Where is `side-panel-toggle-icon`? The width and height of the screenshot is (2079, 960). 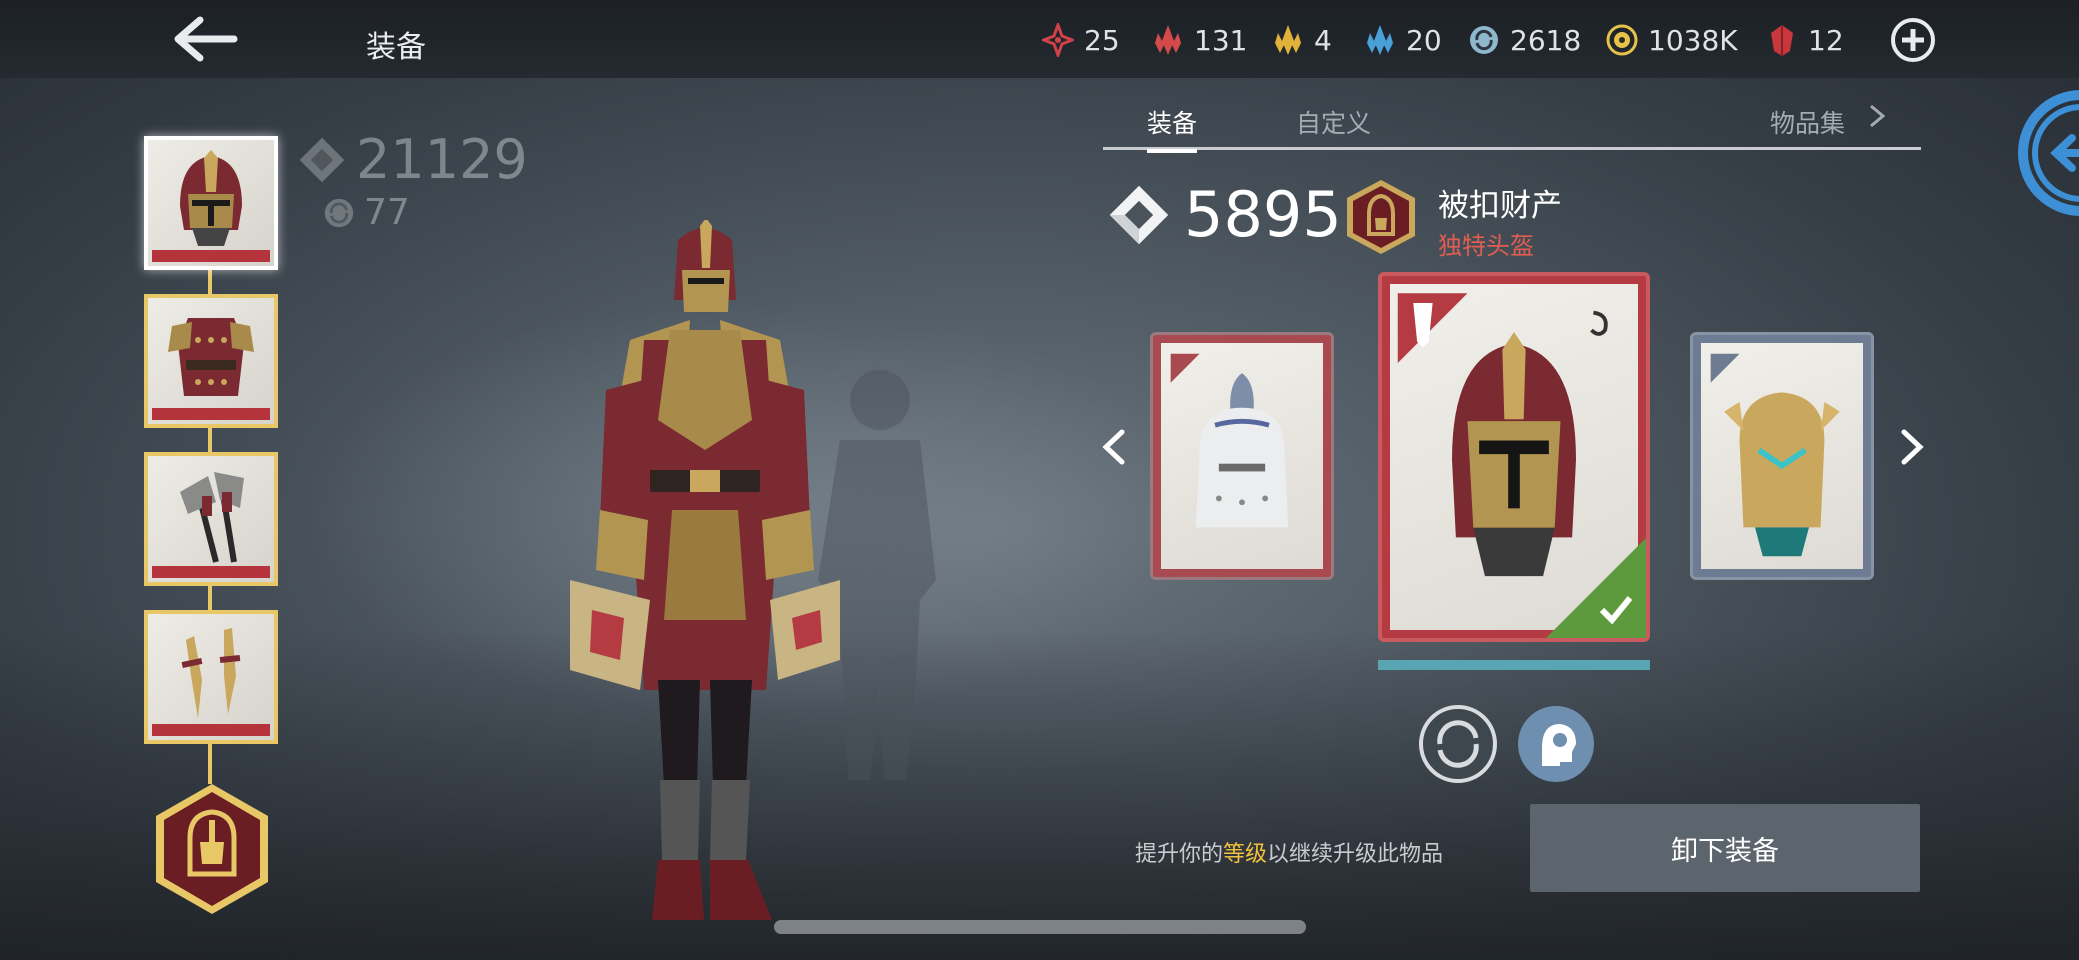
side-panel-toggle-icon is located at coordinates (2047, 153).